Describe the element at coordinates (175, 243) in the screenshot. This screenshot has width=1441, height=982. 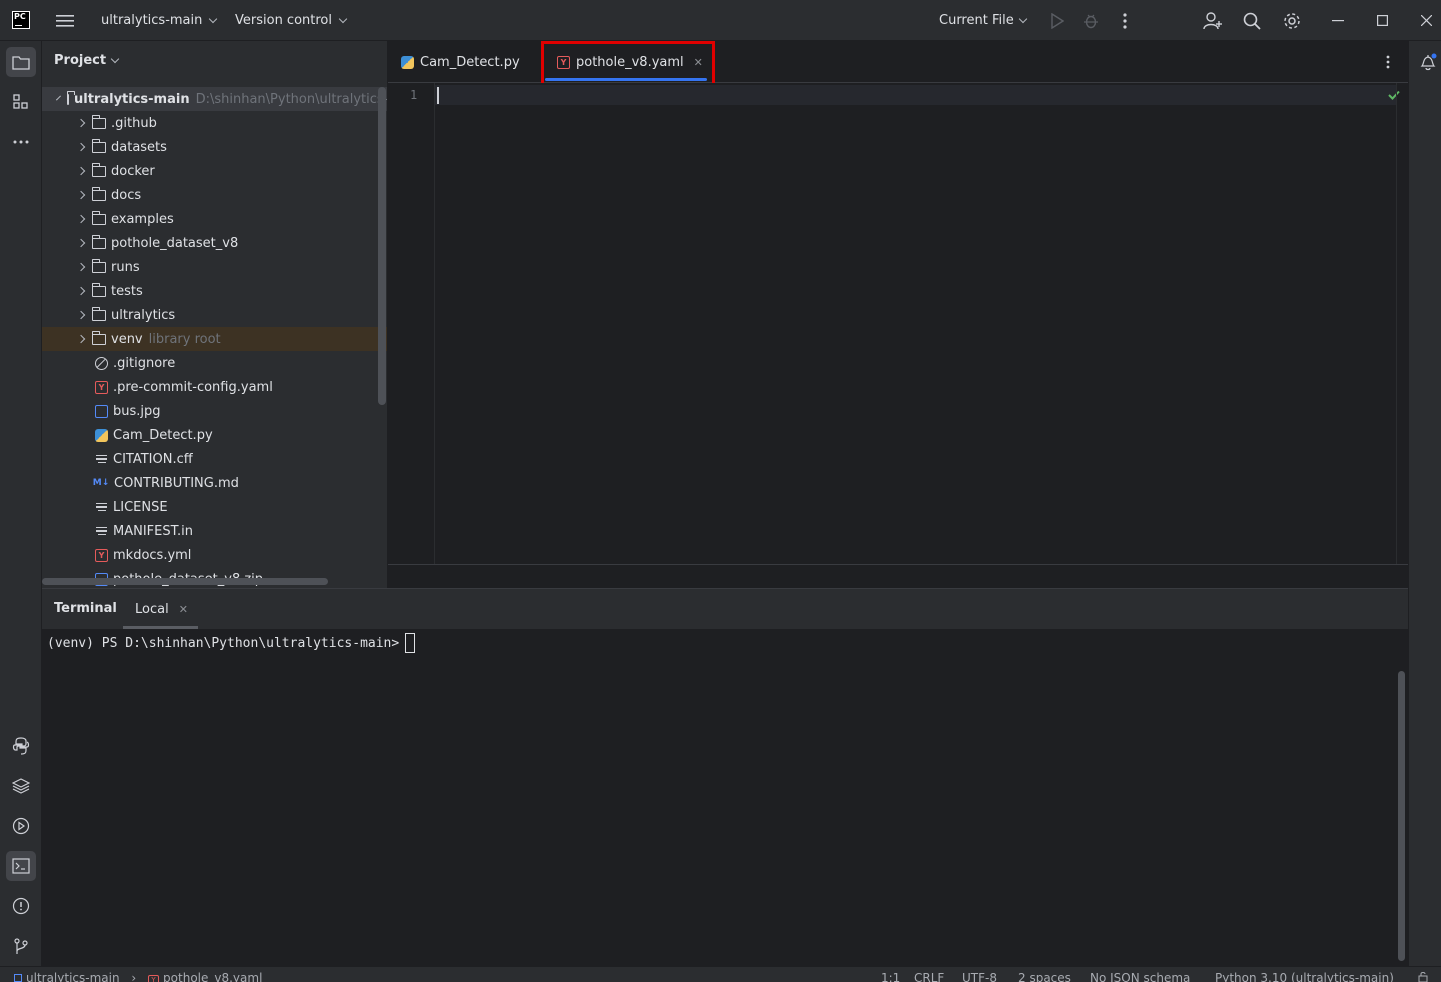
I see `folder-name: pothole_dataset_v8` at that location.